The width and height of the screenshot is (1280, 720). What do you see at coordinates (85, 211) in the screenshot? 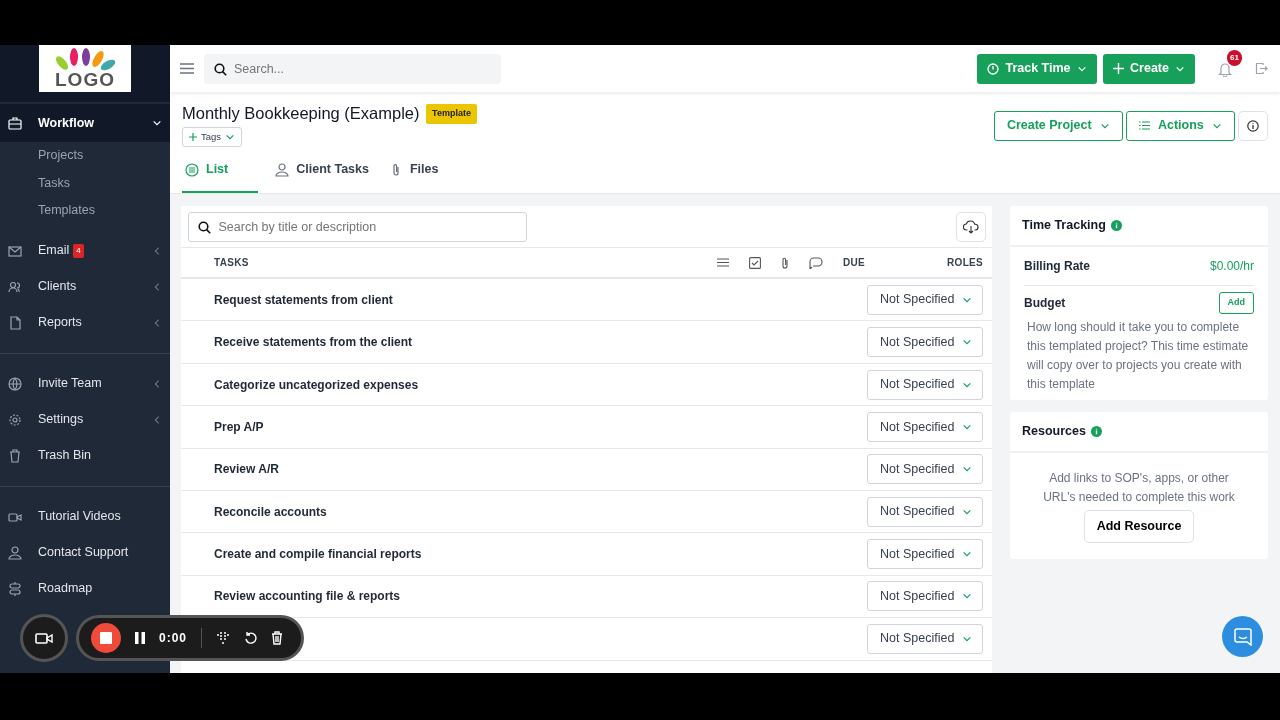
I see `sidebar-subitem: Templates` at bounding box center [85, 211].